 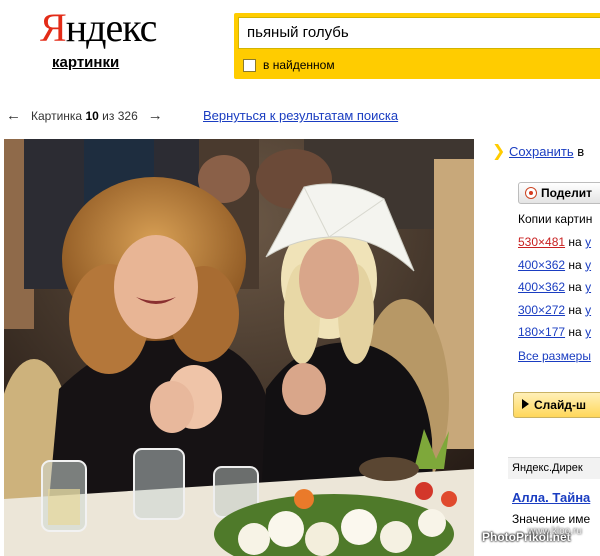 I want to click on save-row: ❯ Сохранить в, so click(x=538, y=151).